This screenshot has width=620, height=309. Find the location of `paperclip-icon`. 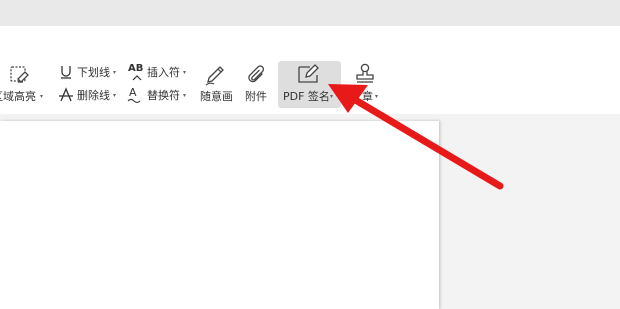

paperclip-icon is located at coordinates (256, 74).